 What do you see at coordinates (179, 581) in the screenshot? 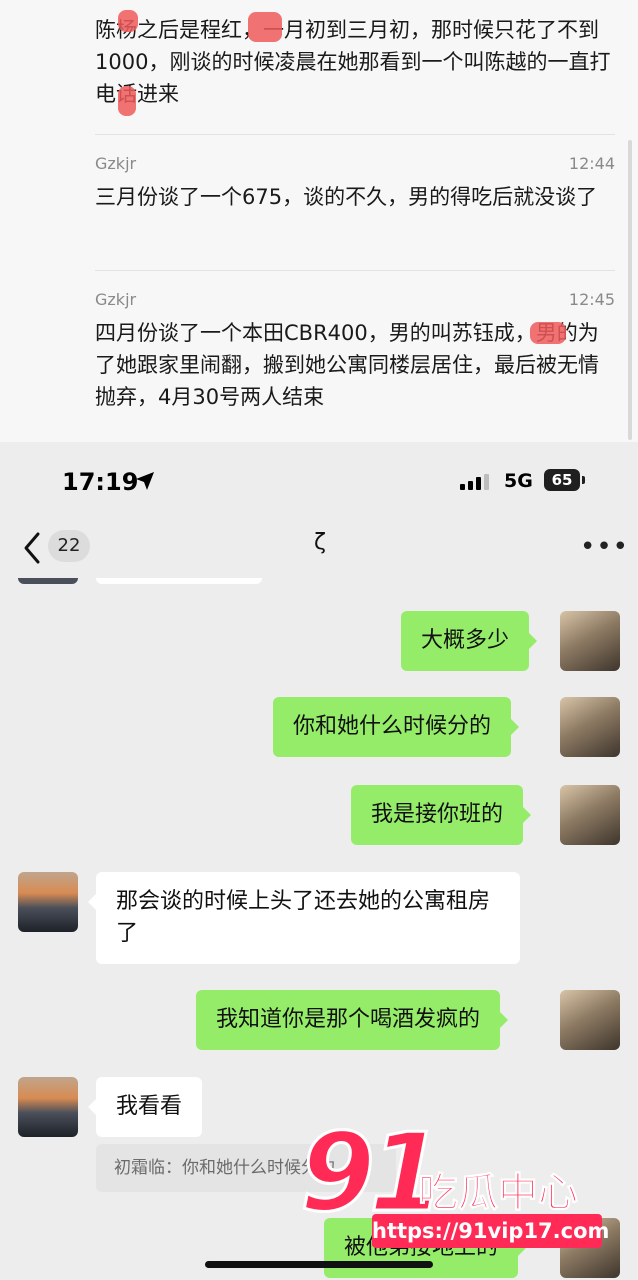
I see `message-bubble-incoming` at bounding box center [179, 581].